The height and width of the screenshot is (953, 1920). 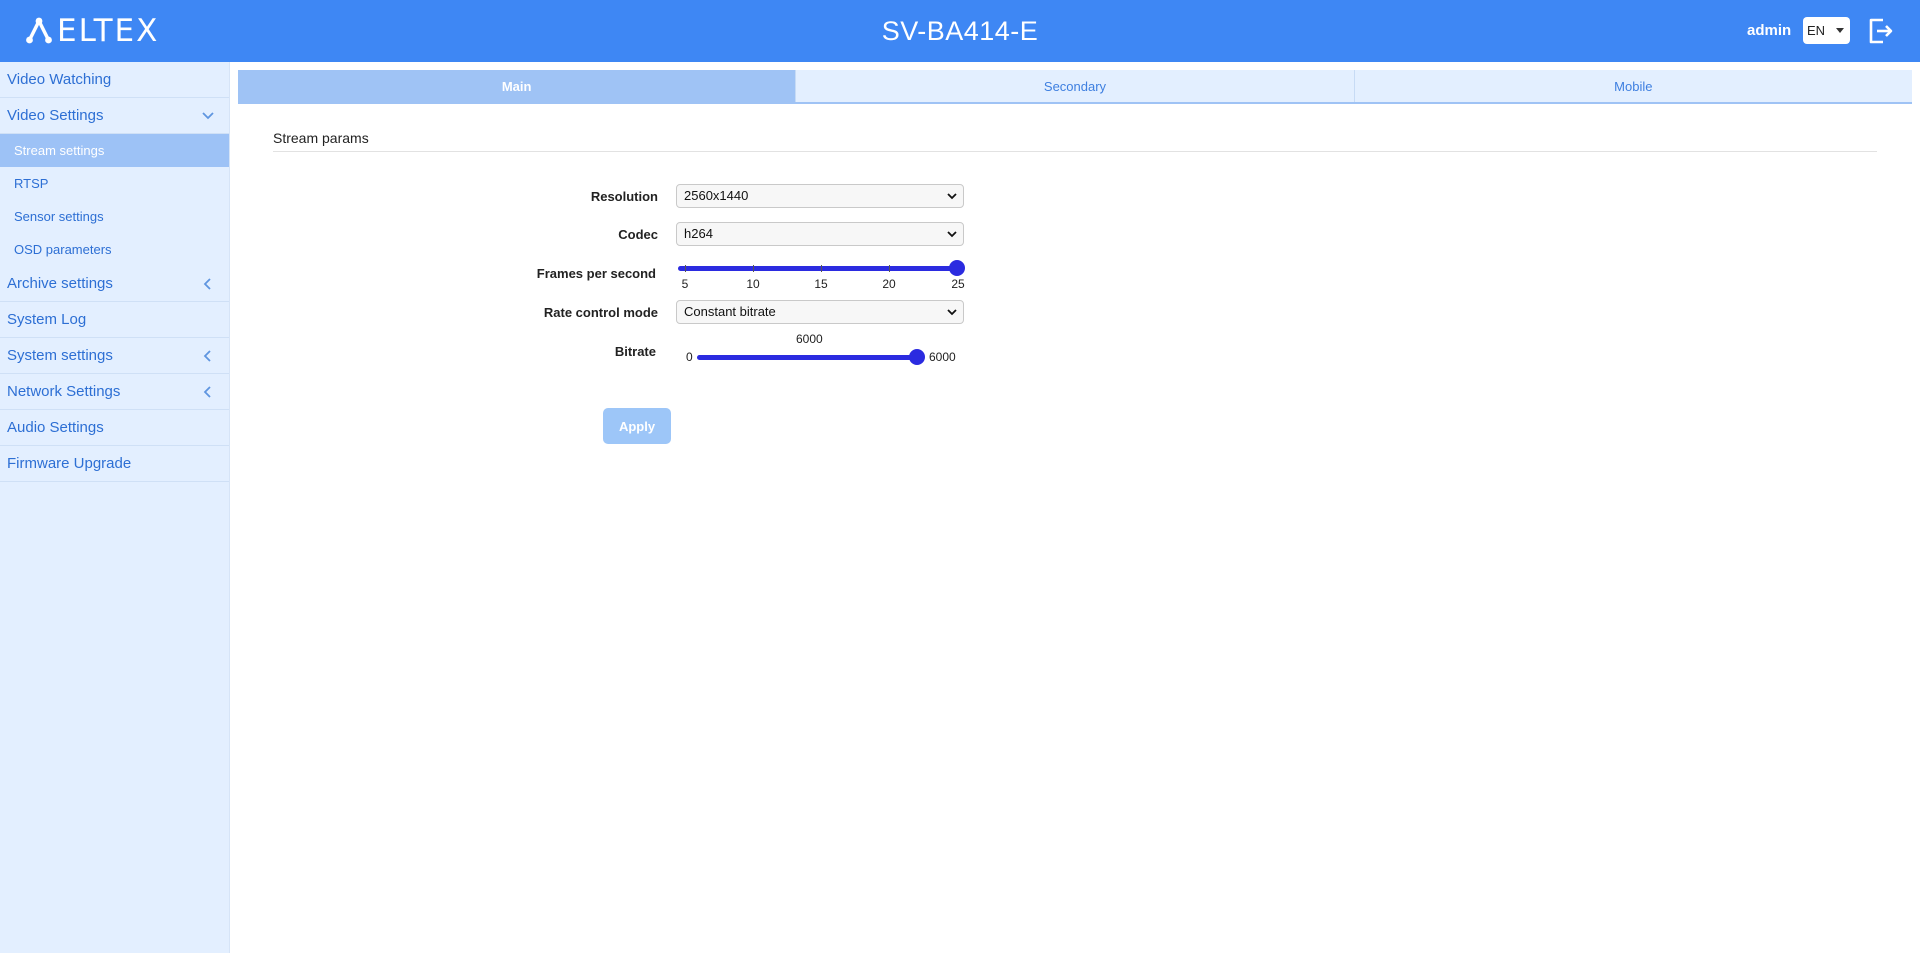 I want to click on codec-select: h264, so click(x=820, y=234).